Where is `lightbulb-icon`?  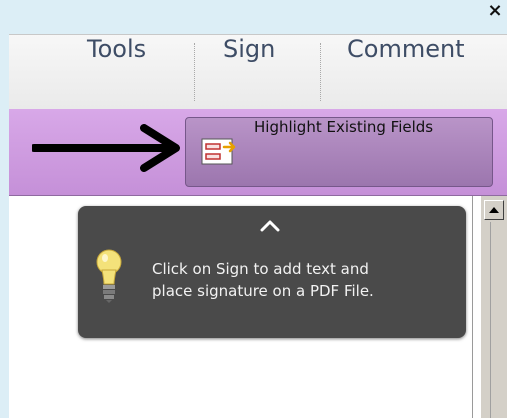
lightbulb-icon is located at coordinates (109, 276).